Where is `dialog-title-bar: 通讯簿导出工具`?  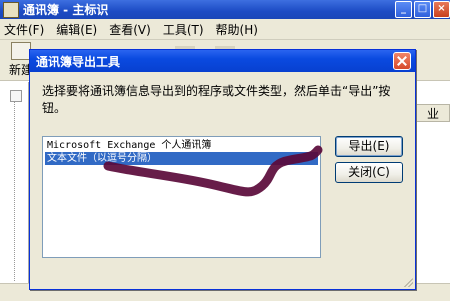
dialog-title-bar: 通讯簿导出工具 is located at coordinates (222, 61).